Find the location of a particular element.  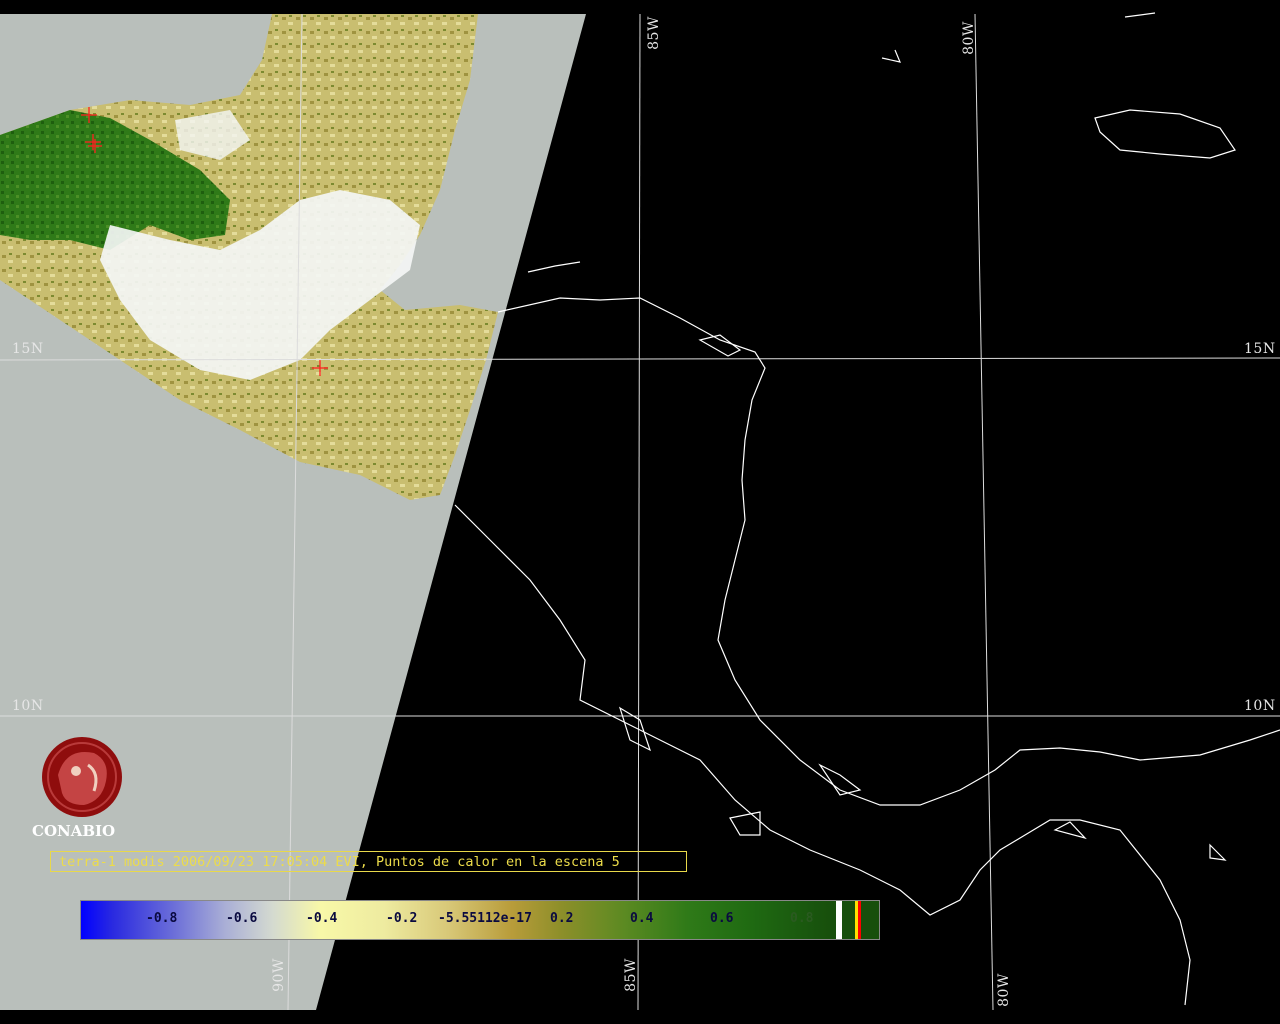

lon-label-85w-bottom: 85W is located at coordinates (630, 975).